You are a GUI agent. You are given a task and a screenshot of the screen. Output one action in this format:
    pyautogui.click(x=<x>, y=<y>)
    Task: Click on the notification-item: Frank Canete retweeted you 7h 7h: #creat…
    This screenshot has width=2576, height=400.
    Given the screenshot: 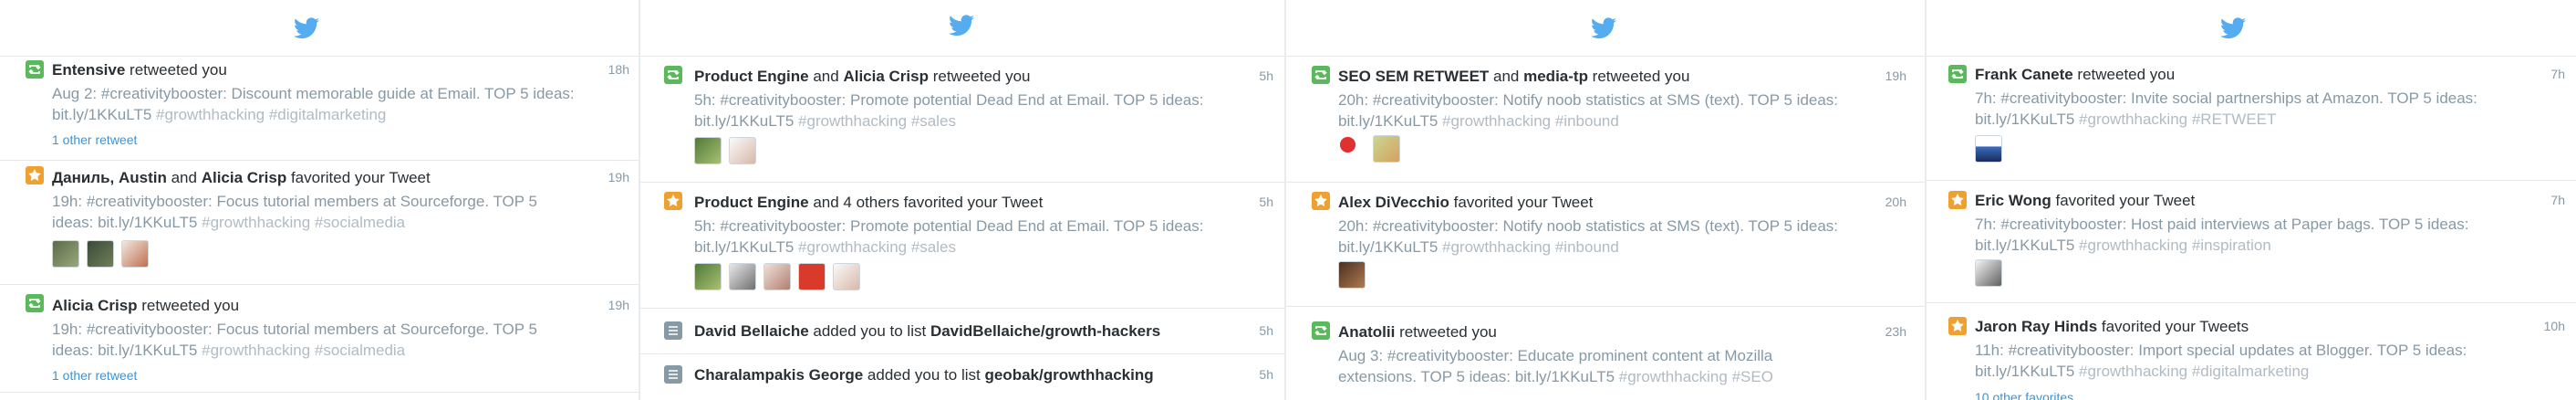 What is the action you would take?
    pyautogui.click(x=2251, y=119)
    